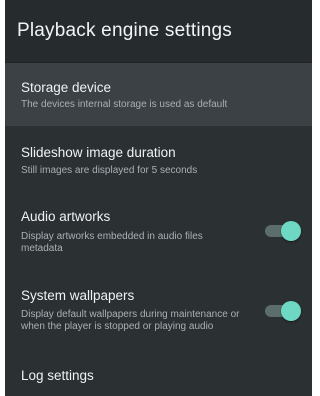 The height and width of the screenshot is (396, 320). Describe the element at coordinates (66, 216) in the screenshot. I see `setting-title: Audio artworks` at that location.